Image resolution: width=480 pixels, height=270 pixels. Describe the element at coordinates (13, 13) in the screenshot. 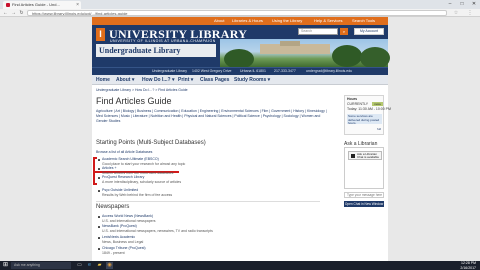

I see `forward-button: →` at that location.